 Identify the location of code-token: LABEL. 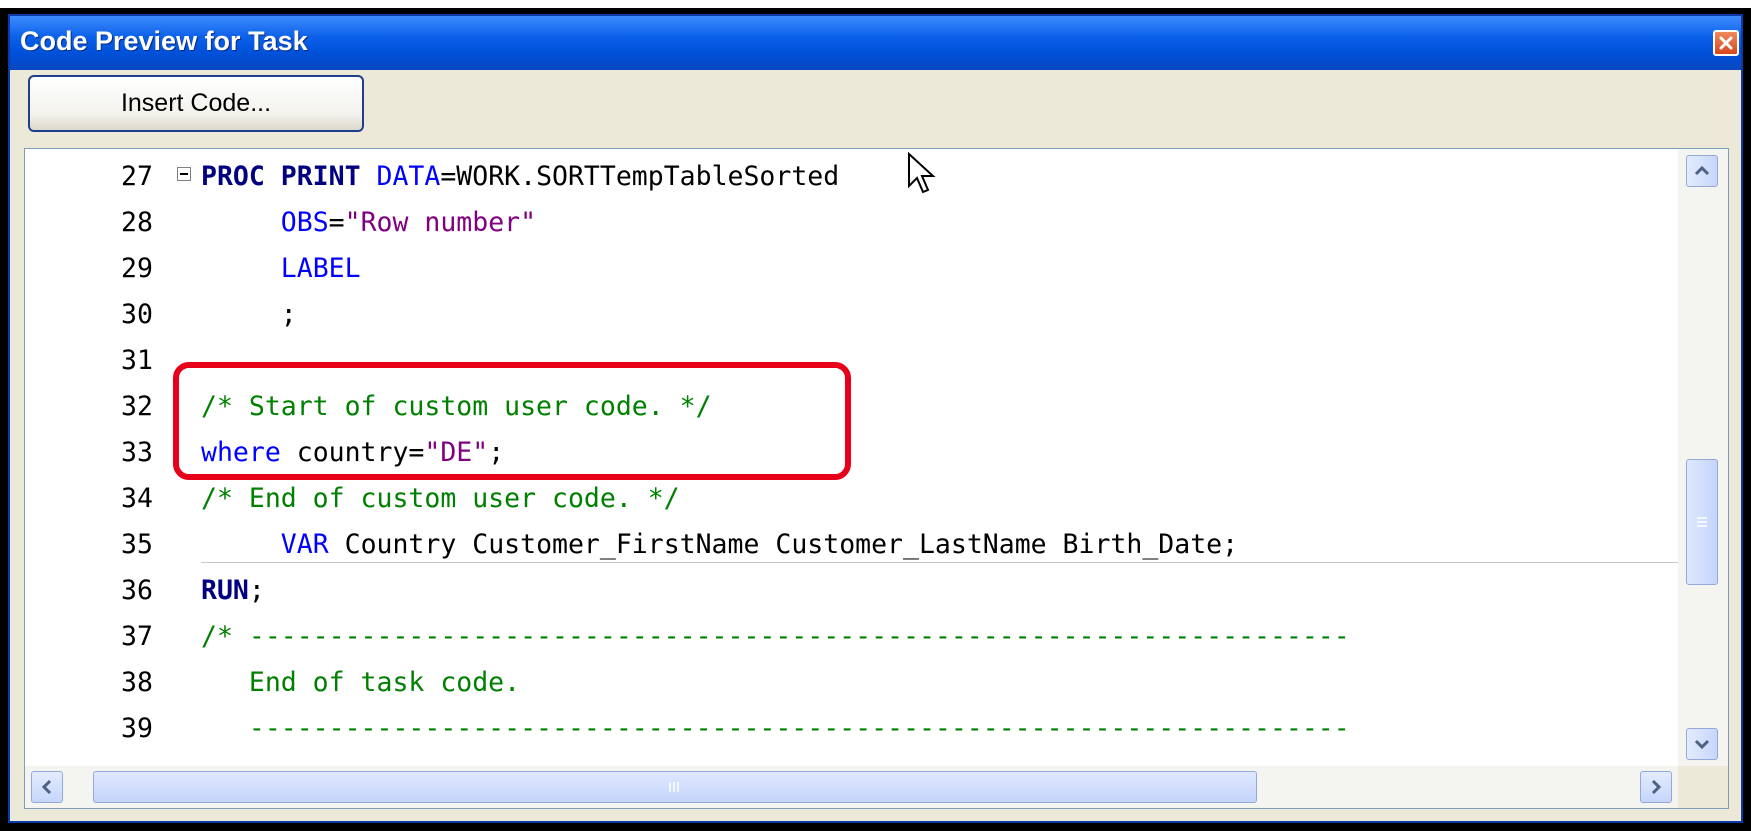
(320, 268).